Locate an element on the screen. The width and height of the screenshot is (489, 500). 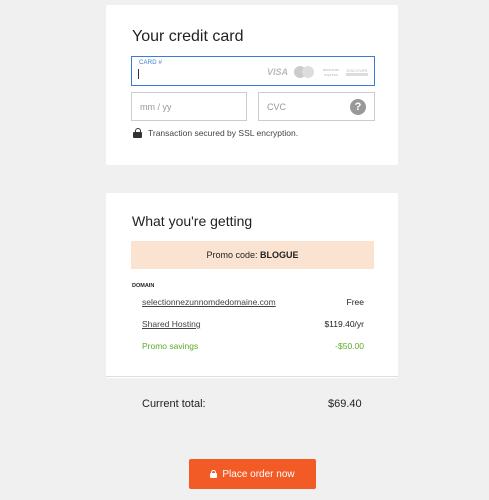
line-item-domain: selectionnezunnomdedomaine.com Free is located at coordinates (253, 302).